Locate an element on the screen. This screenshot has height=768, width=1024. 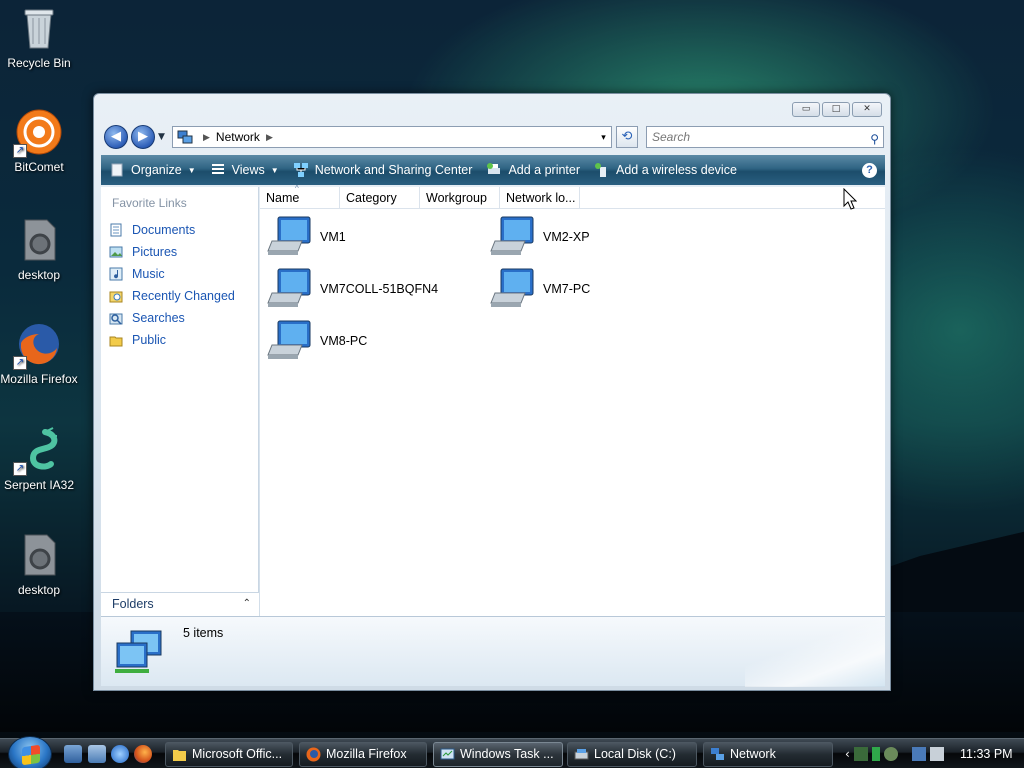
desktop-icon-desktop-2: desktop is located at coordinates (39, 564).